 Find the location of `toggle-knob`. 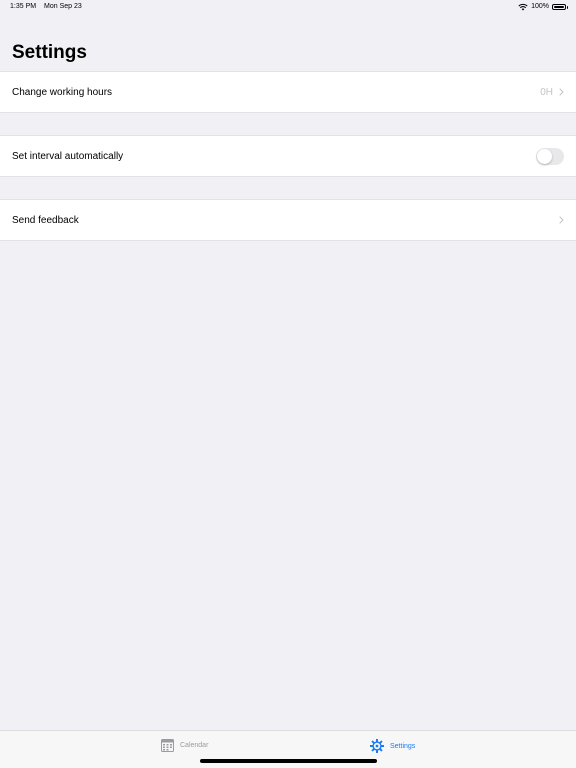

toggle-knob is located at coordinates (544, 156).